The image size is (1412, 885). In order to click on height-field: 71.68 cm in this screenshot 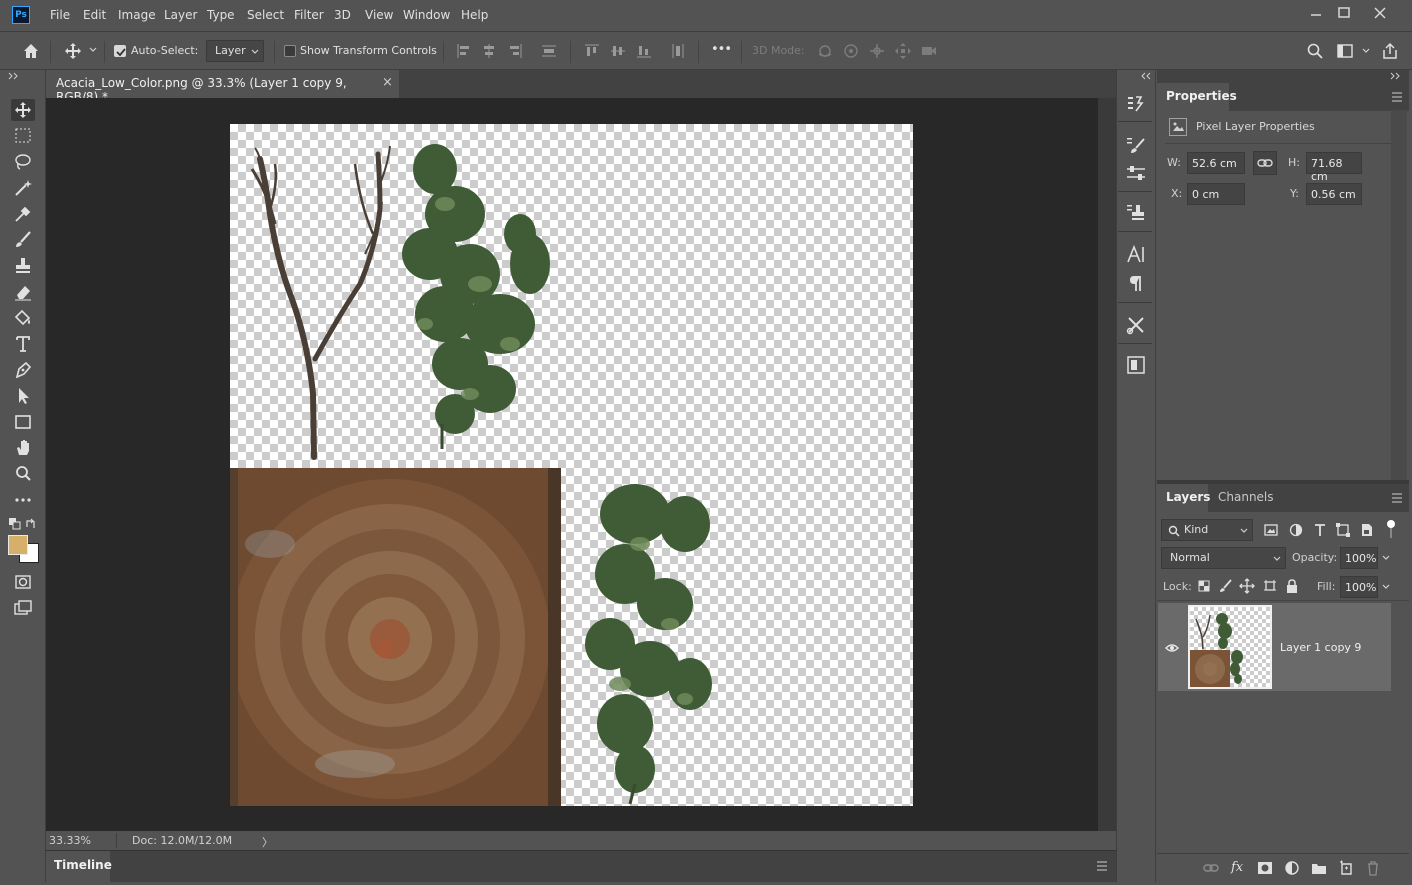, I will do `click(1334, 167)`.